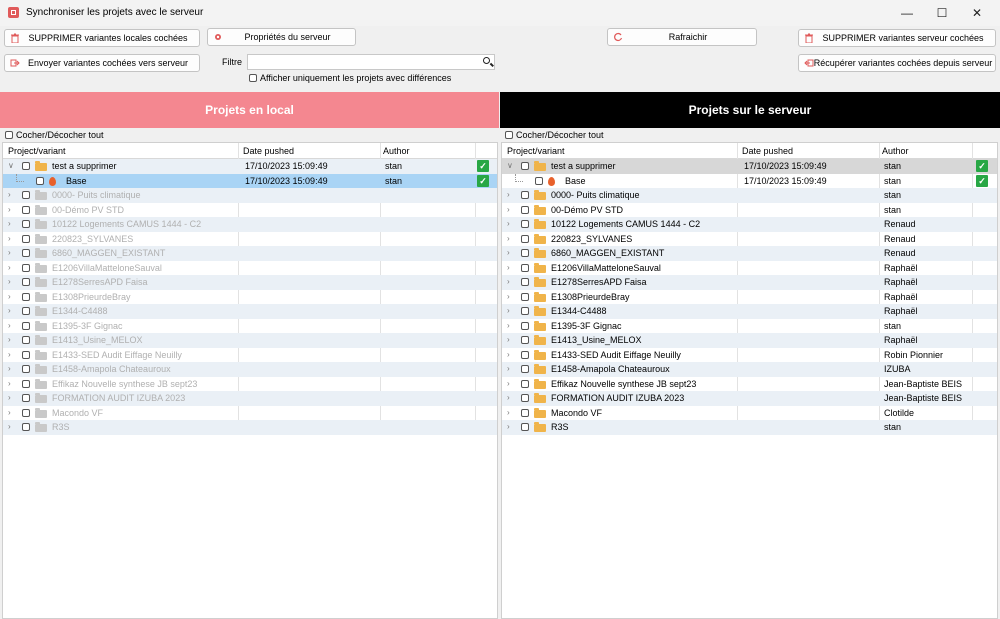 This screenshot has height=619, width=1000. I want to click on project-row: › E1344-C4488 Raphaël, so click(749, 311).